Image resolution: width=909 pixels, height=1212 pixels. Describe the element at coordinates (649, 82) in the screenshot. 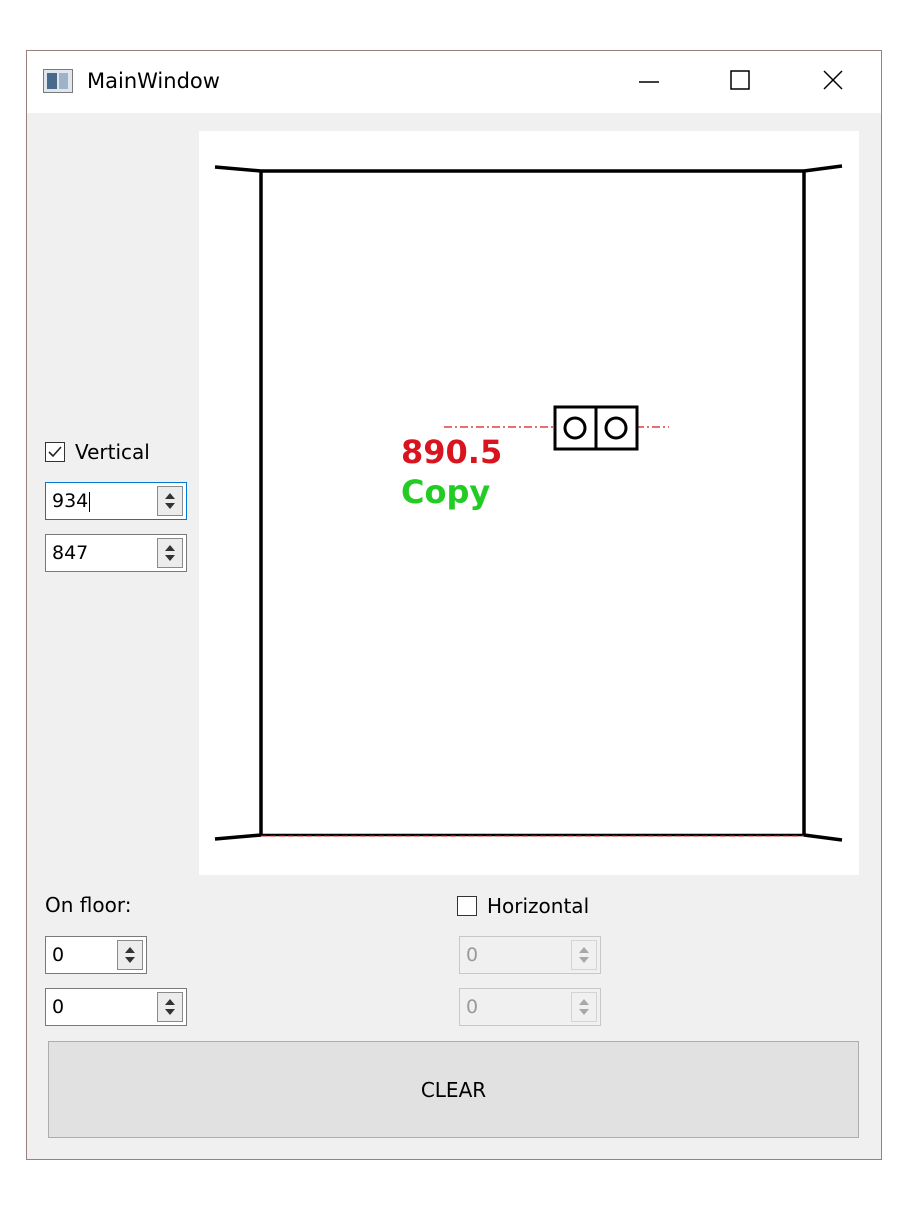

I see `minimize-icon` at that location.